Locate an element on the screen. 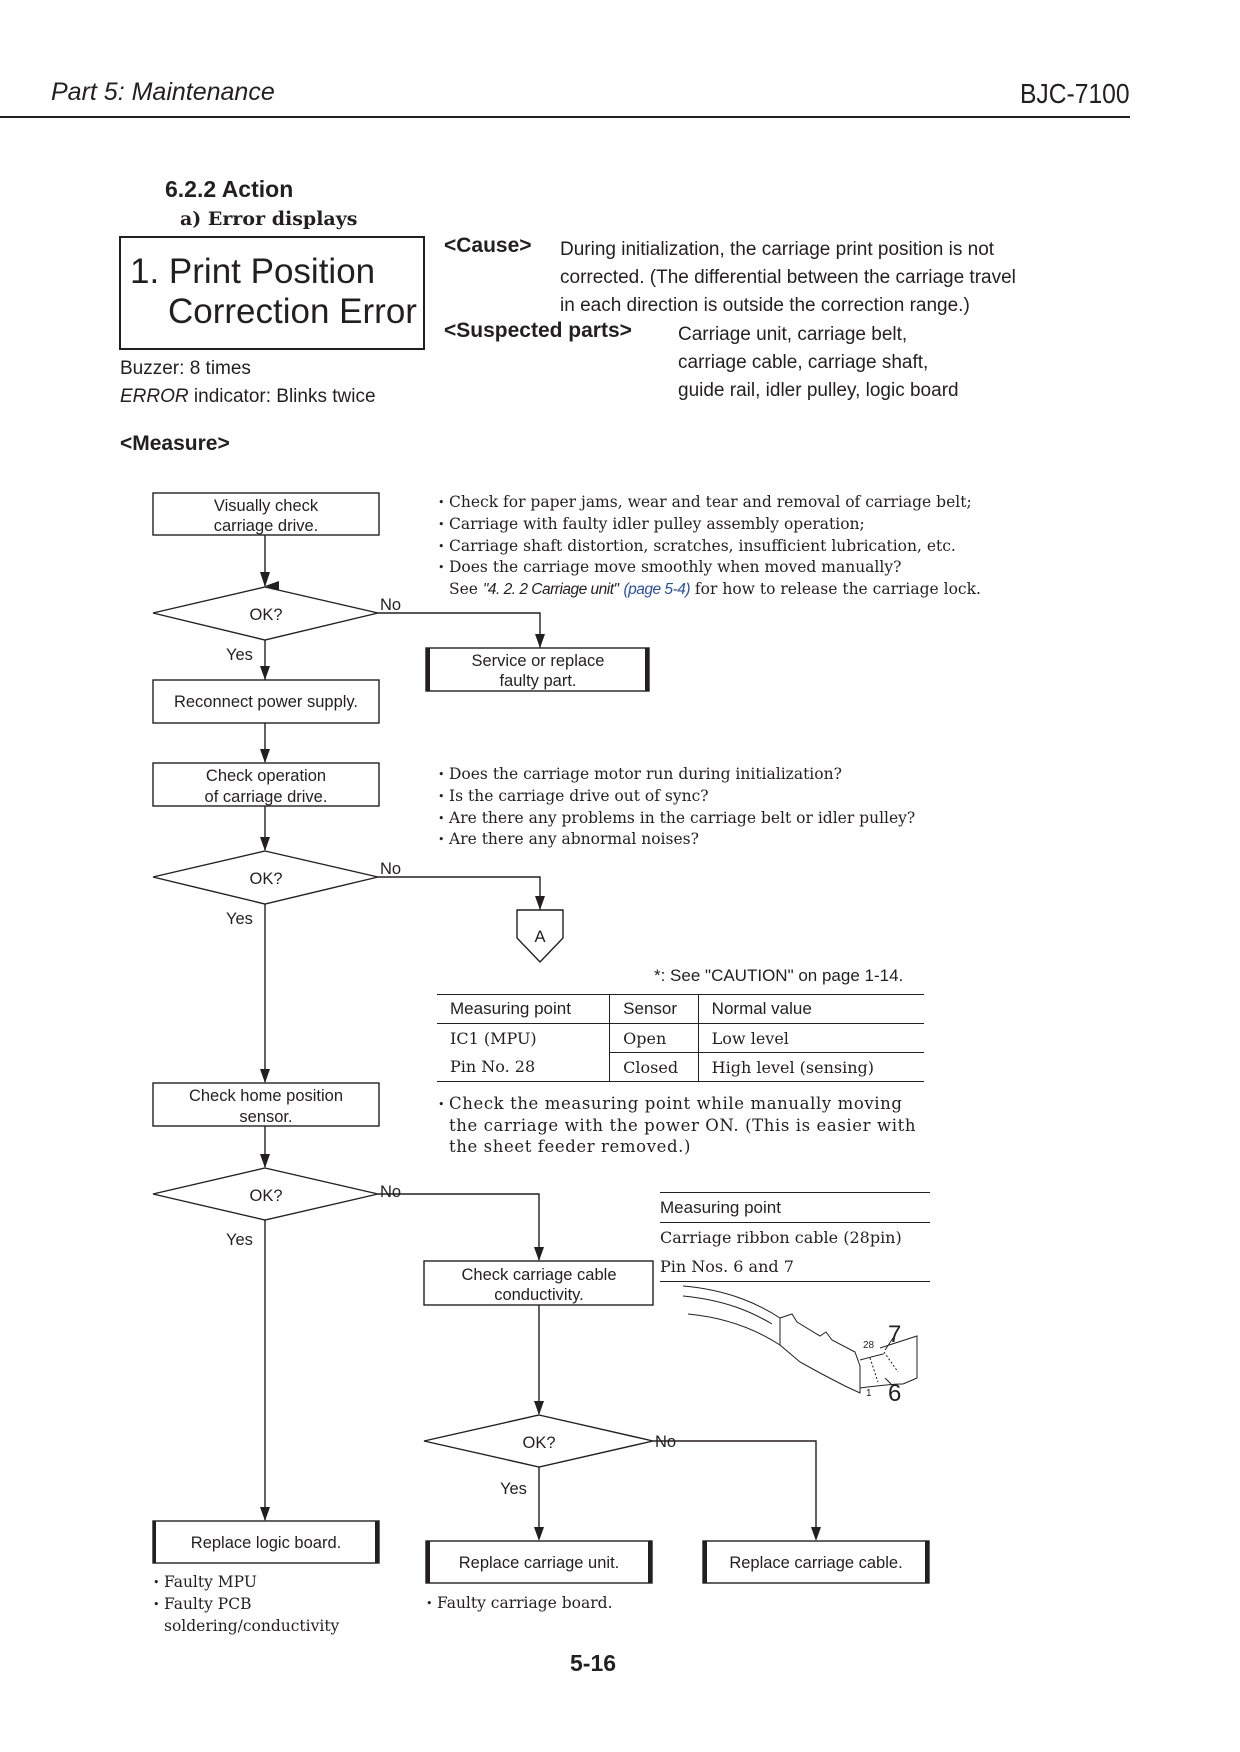  pin-guide is located at coordinates (874, 1370).